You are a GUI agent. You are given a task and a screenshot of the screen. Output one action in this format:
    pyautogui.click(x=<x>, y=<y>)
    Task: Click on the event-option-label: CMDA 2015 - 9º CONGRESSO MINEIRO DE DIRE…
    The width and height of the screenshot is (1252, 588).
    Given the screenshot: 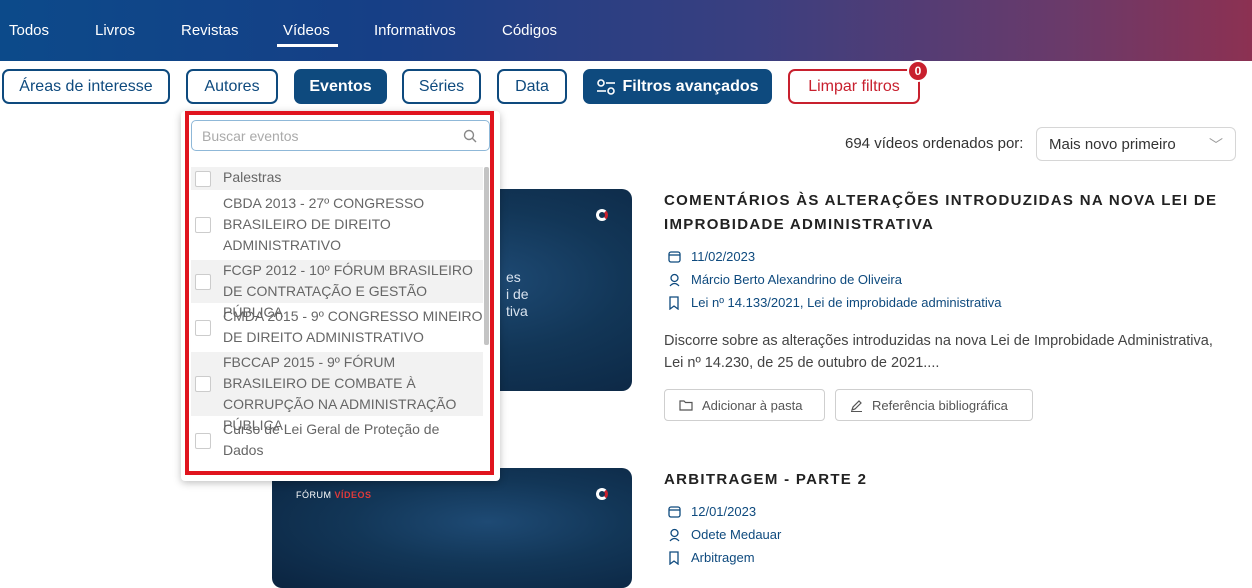 What is the action you would take?
    pyautogui.click(x=353, y=326)
    